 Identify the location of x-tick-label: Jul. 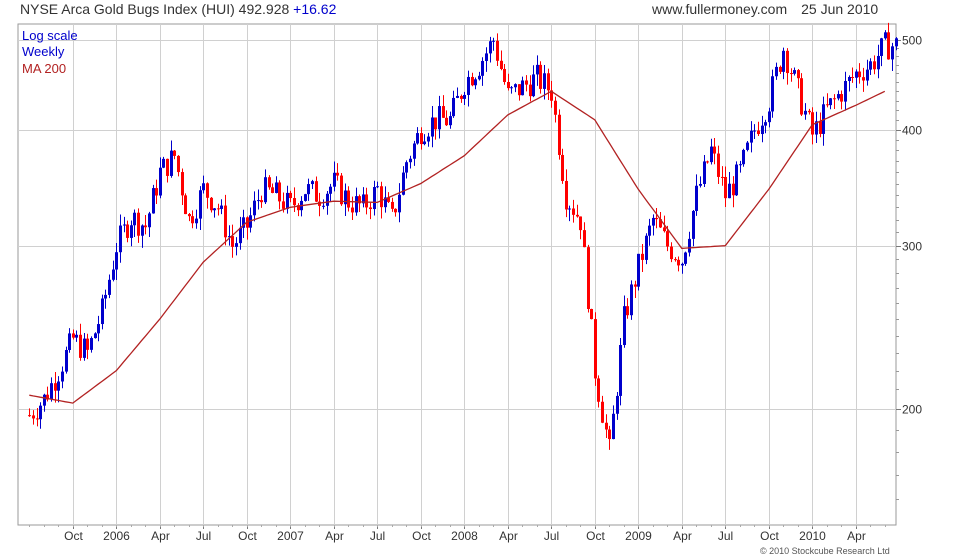
(203, 536).